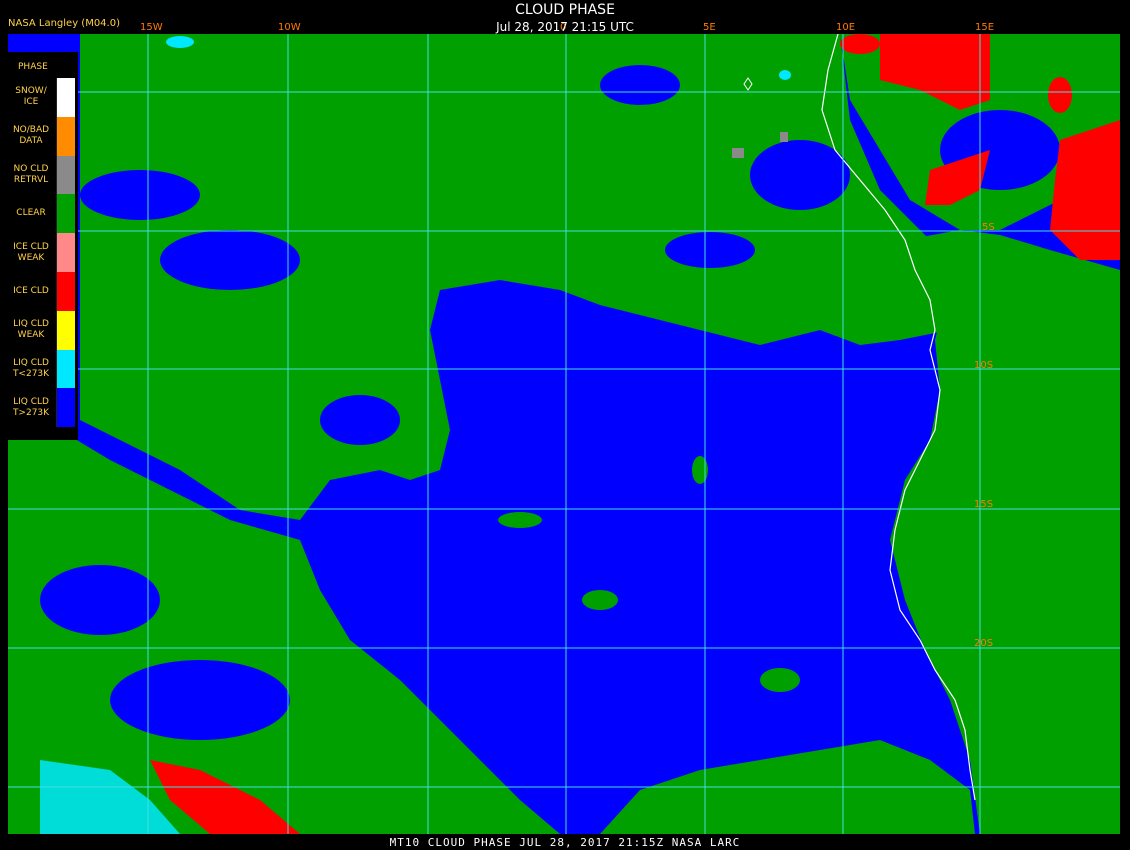 This screenshot has width=1130, height=850. I want to click on legend-label: NO/BAD DATA, so click(31, 136).